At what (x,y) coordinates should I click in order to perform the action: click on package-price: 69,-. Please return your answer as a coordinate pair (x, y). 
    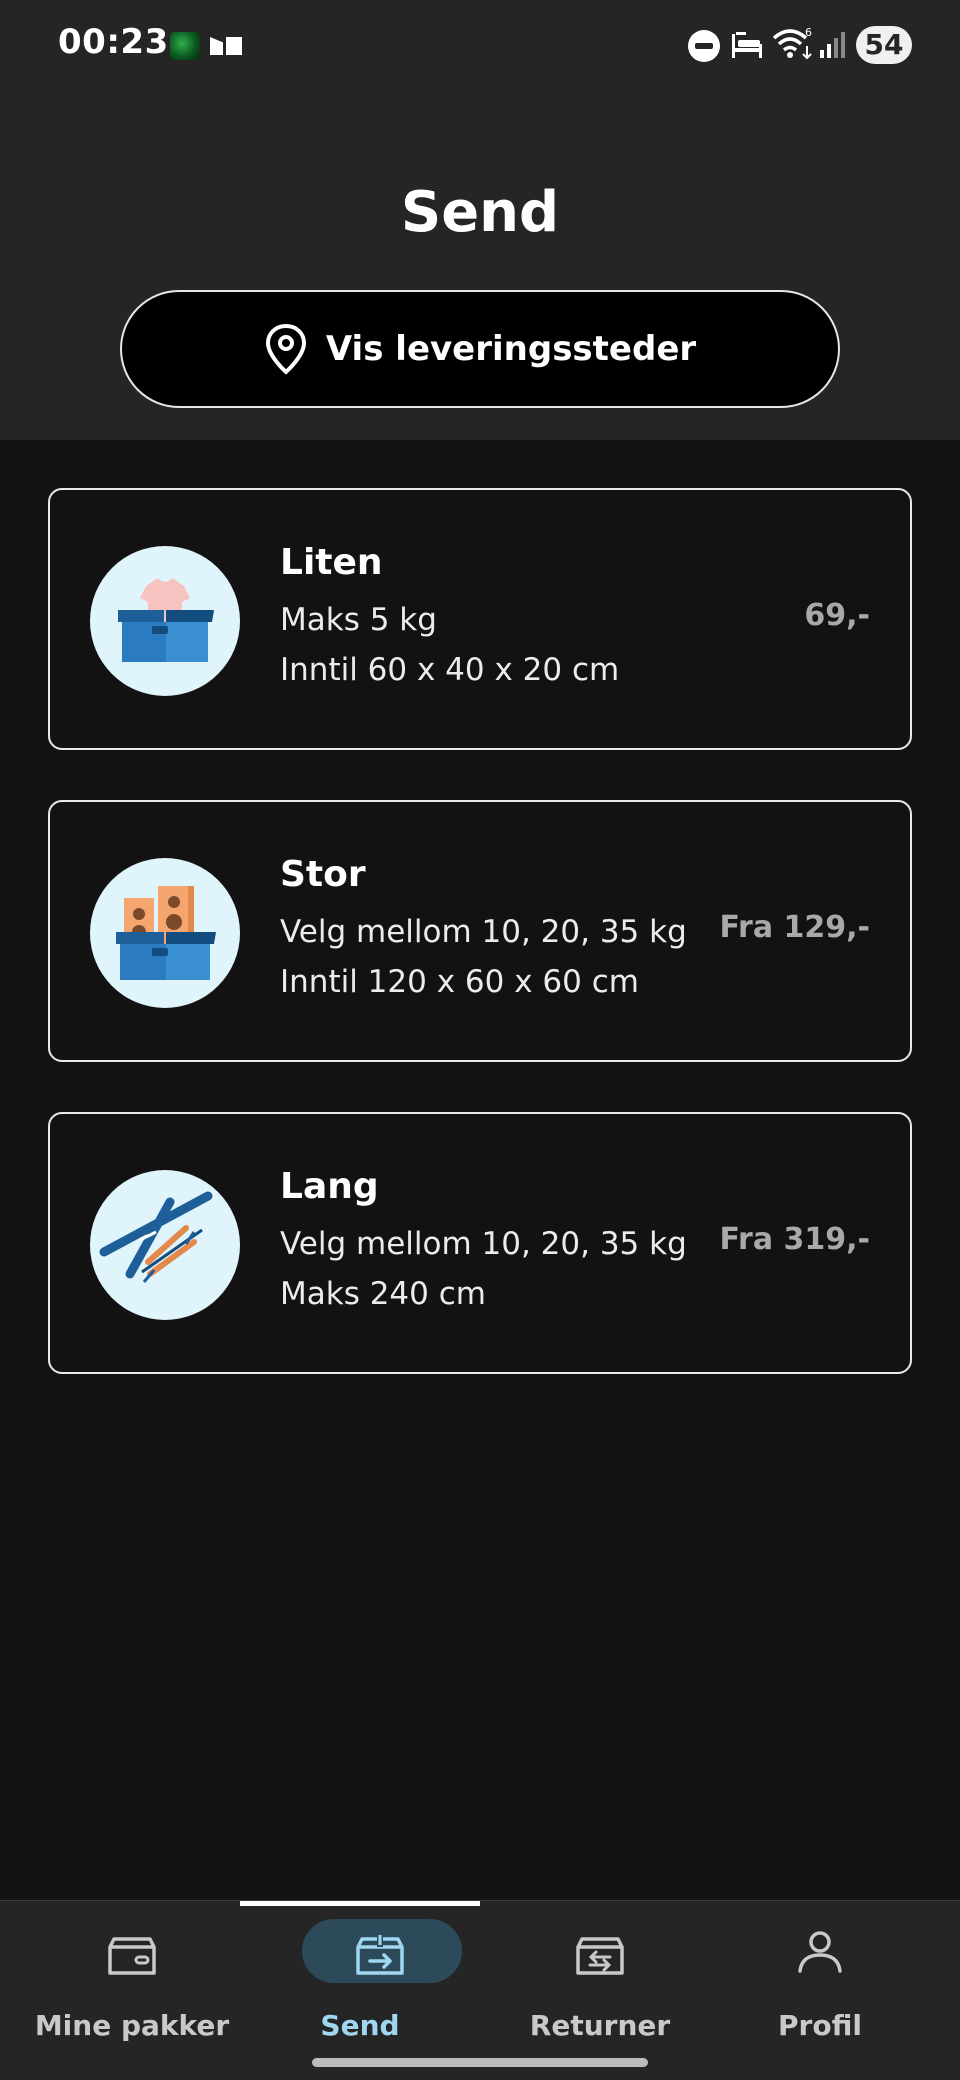
    Looking at the image, I should click on (837, 615).